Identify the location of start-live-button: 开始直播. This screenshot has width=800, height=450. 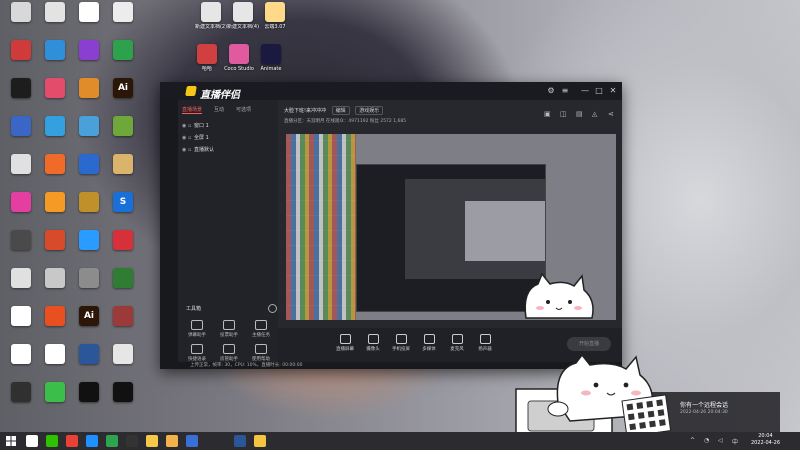
(589, 344).